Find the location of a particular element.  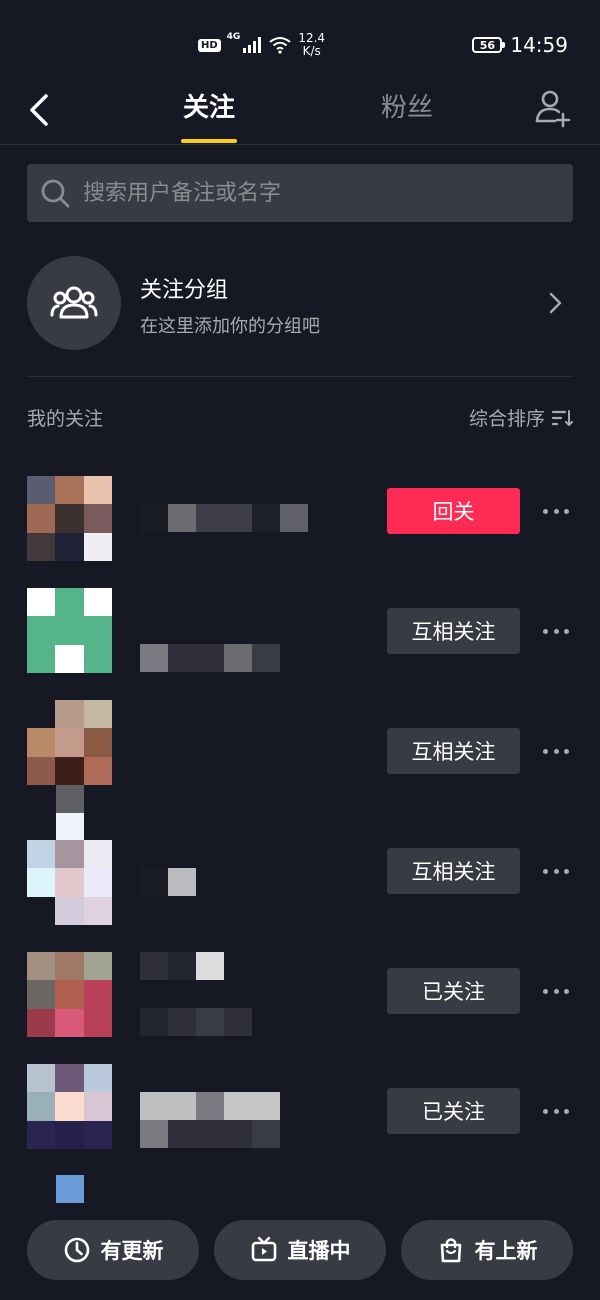

status-indicators: HD 4G 12.4 K/s is located at coordinates (261, 45).